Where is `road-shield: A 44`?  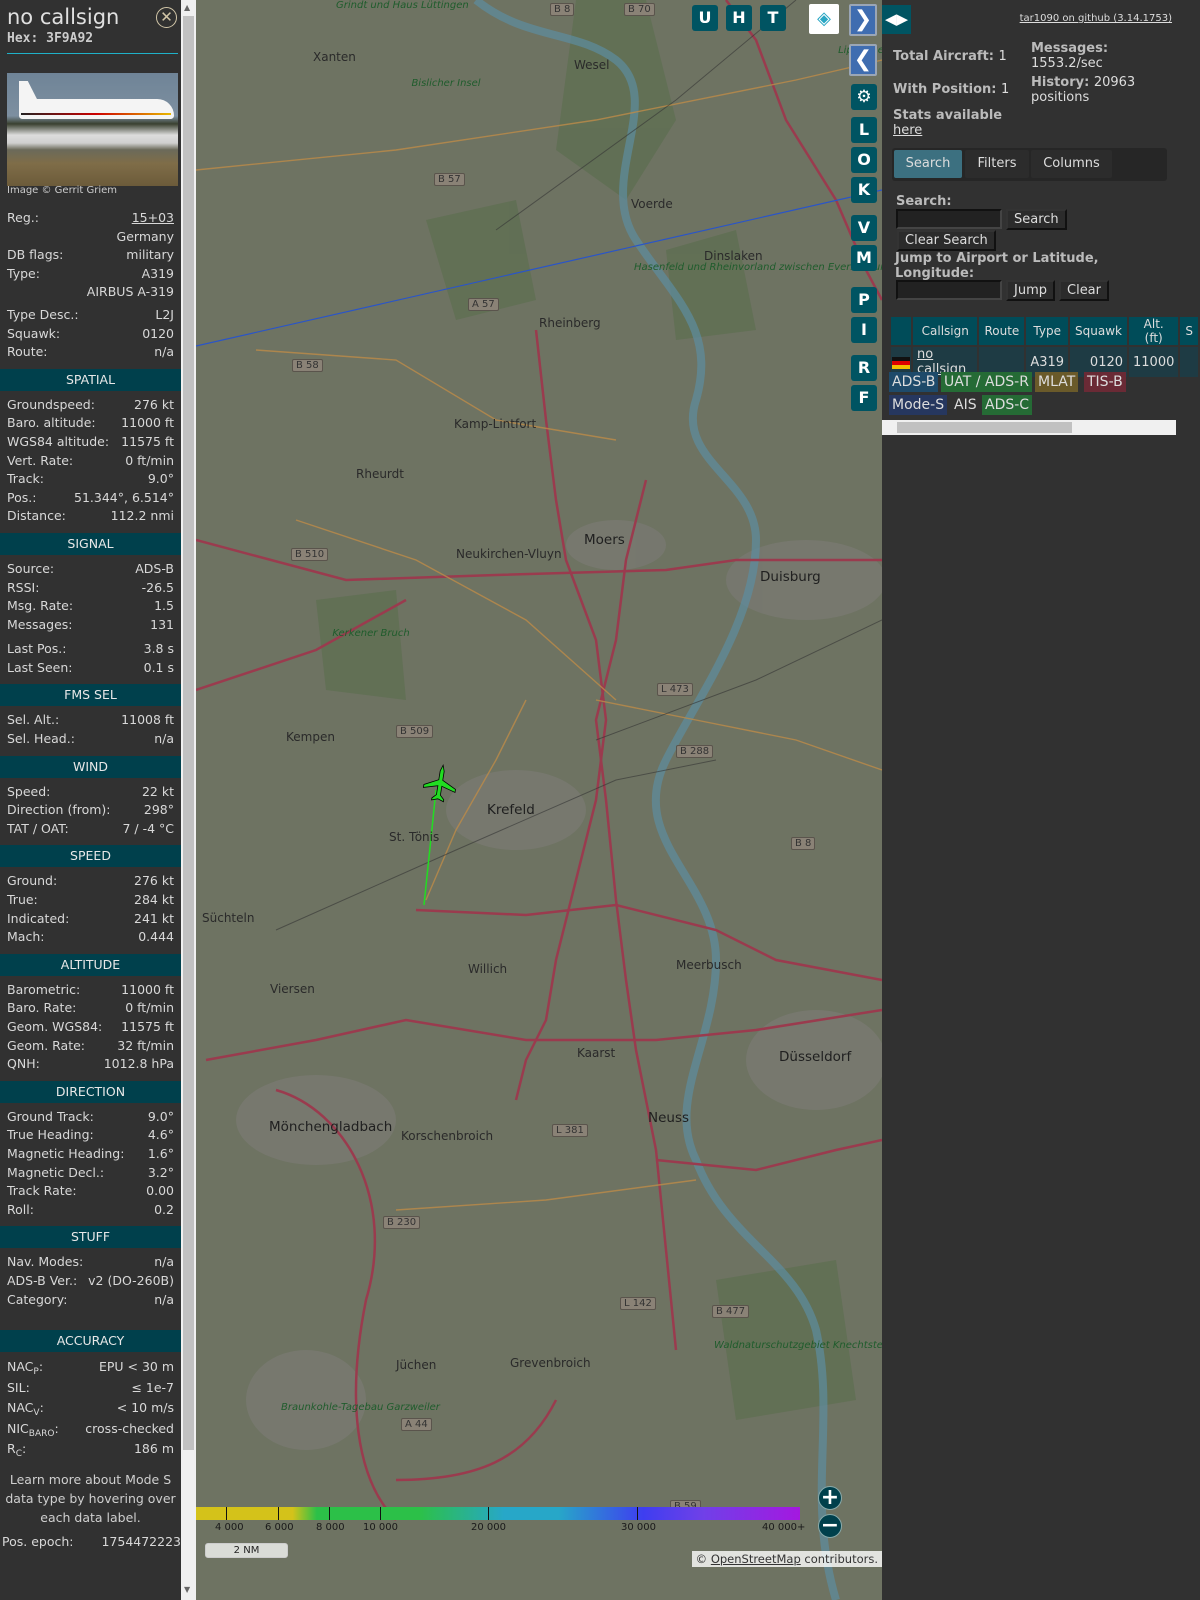
road-shield: A 44 is located at coordinates (416, 1424).